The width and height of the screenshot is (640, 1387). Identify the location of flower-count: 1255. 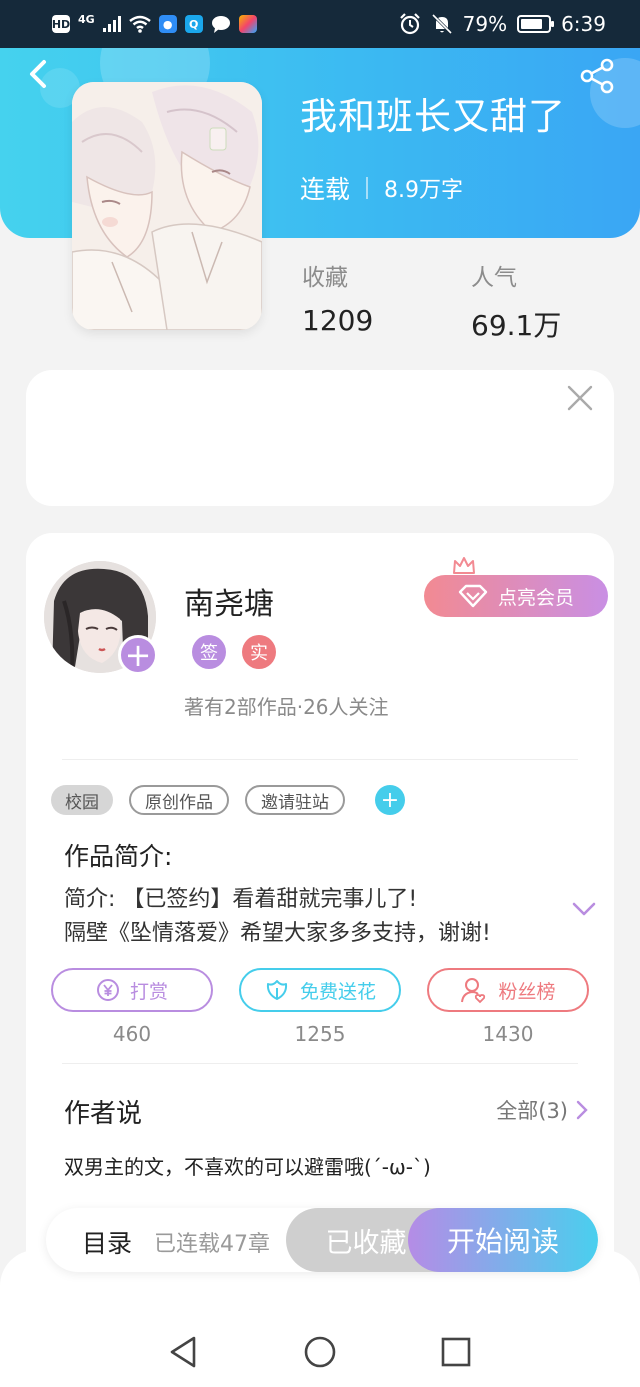
(320, 1034).